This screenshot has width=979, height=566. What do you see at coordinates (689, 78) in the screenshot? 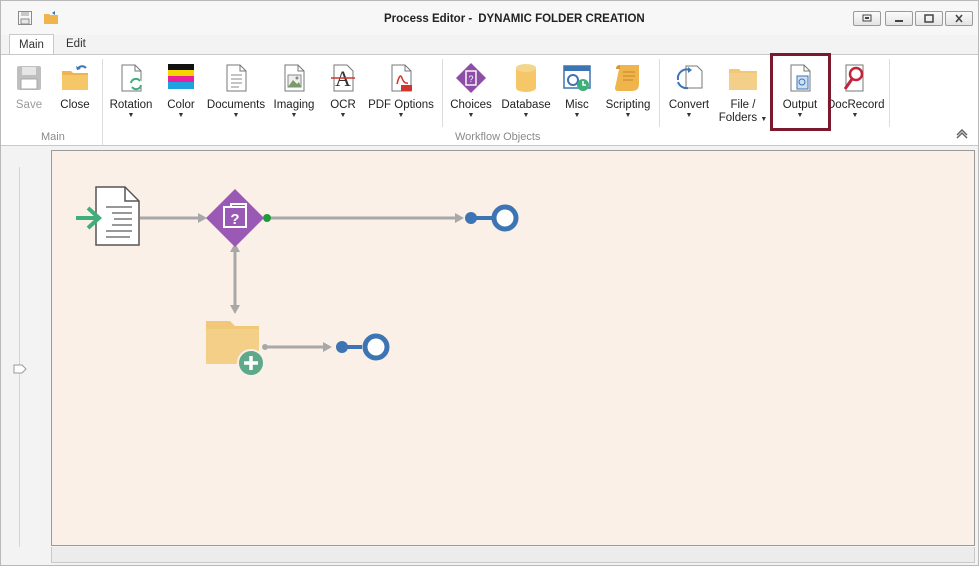
I see `convert-icon` at bounding box center [689, 78].